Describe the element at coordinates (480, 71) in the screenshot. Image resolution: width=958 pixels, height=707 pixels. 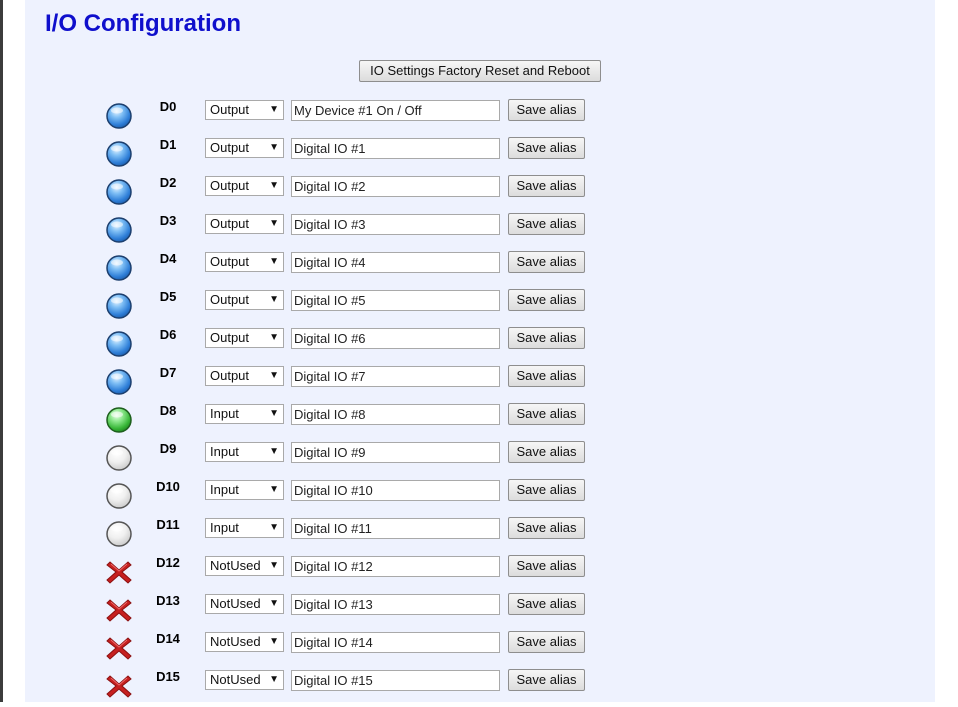
I see `factory-reset-button: IO Settings Factory Reset and Reboot` at that location.